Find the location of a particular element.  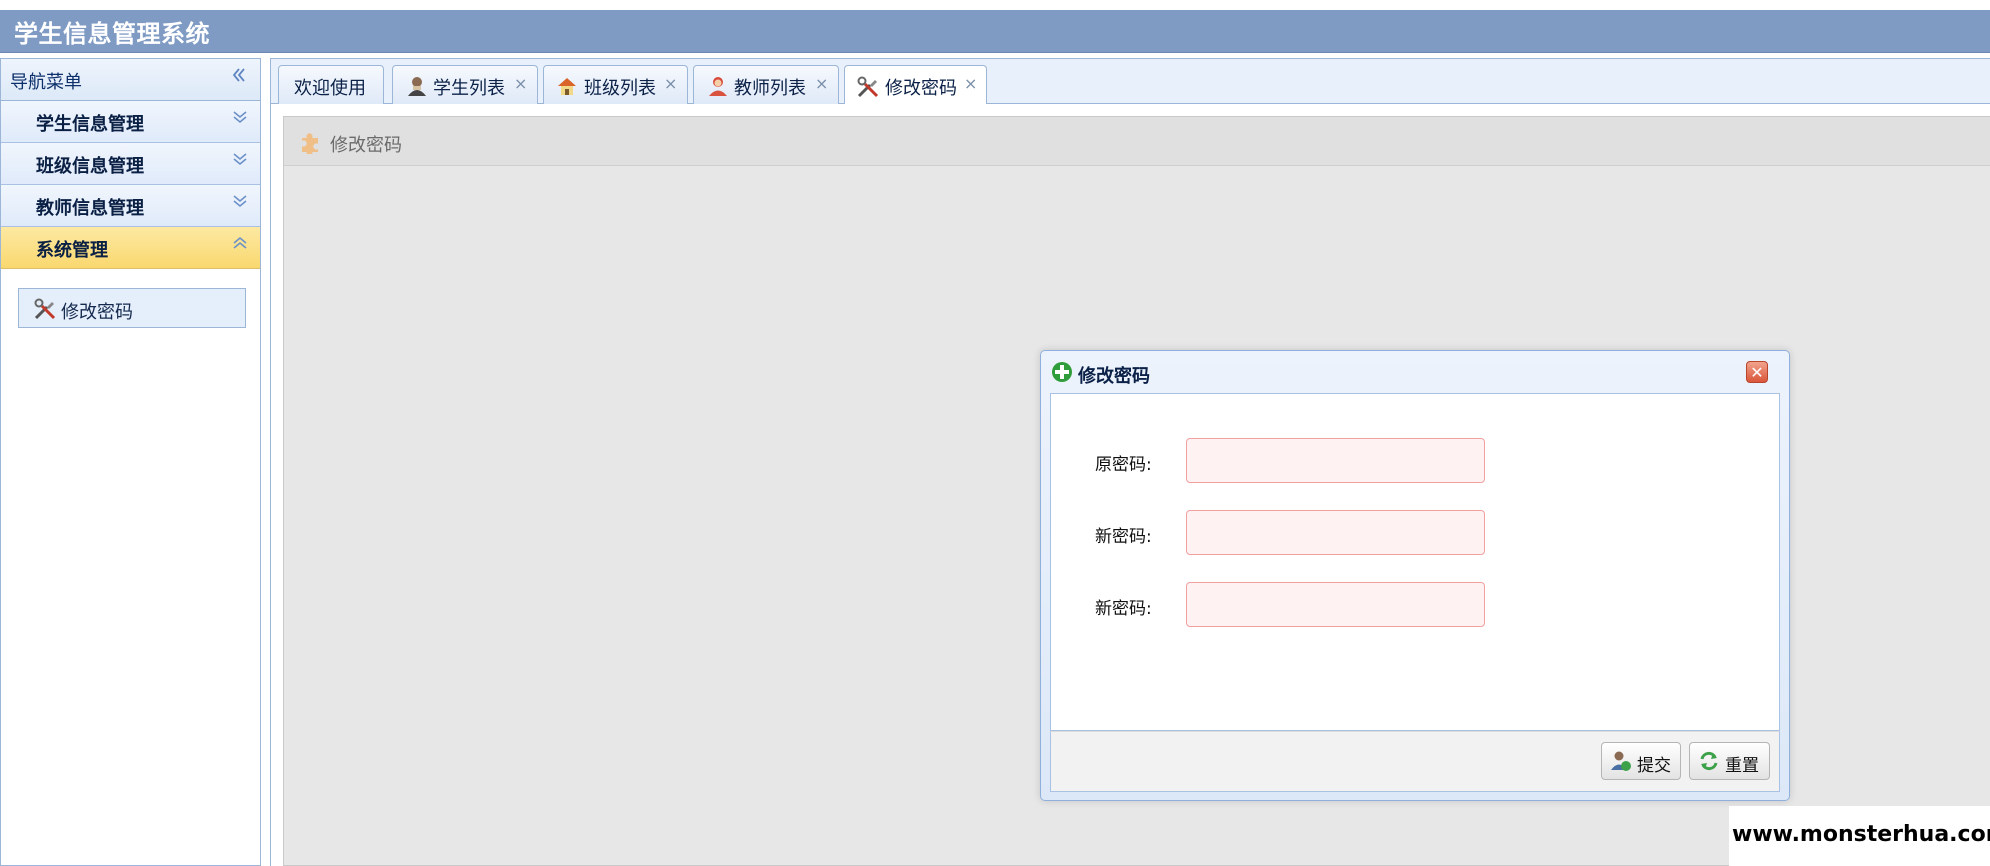

sidebar-item-class: 班级信息管理 is located at coordinates (130, 164).